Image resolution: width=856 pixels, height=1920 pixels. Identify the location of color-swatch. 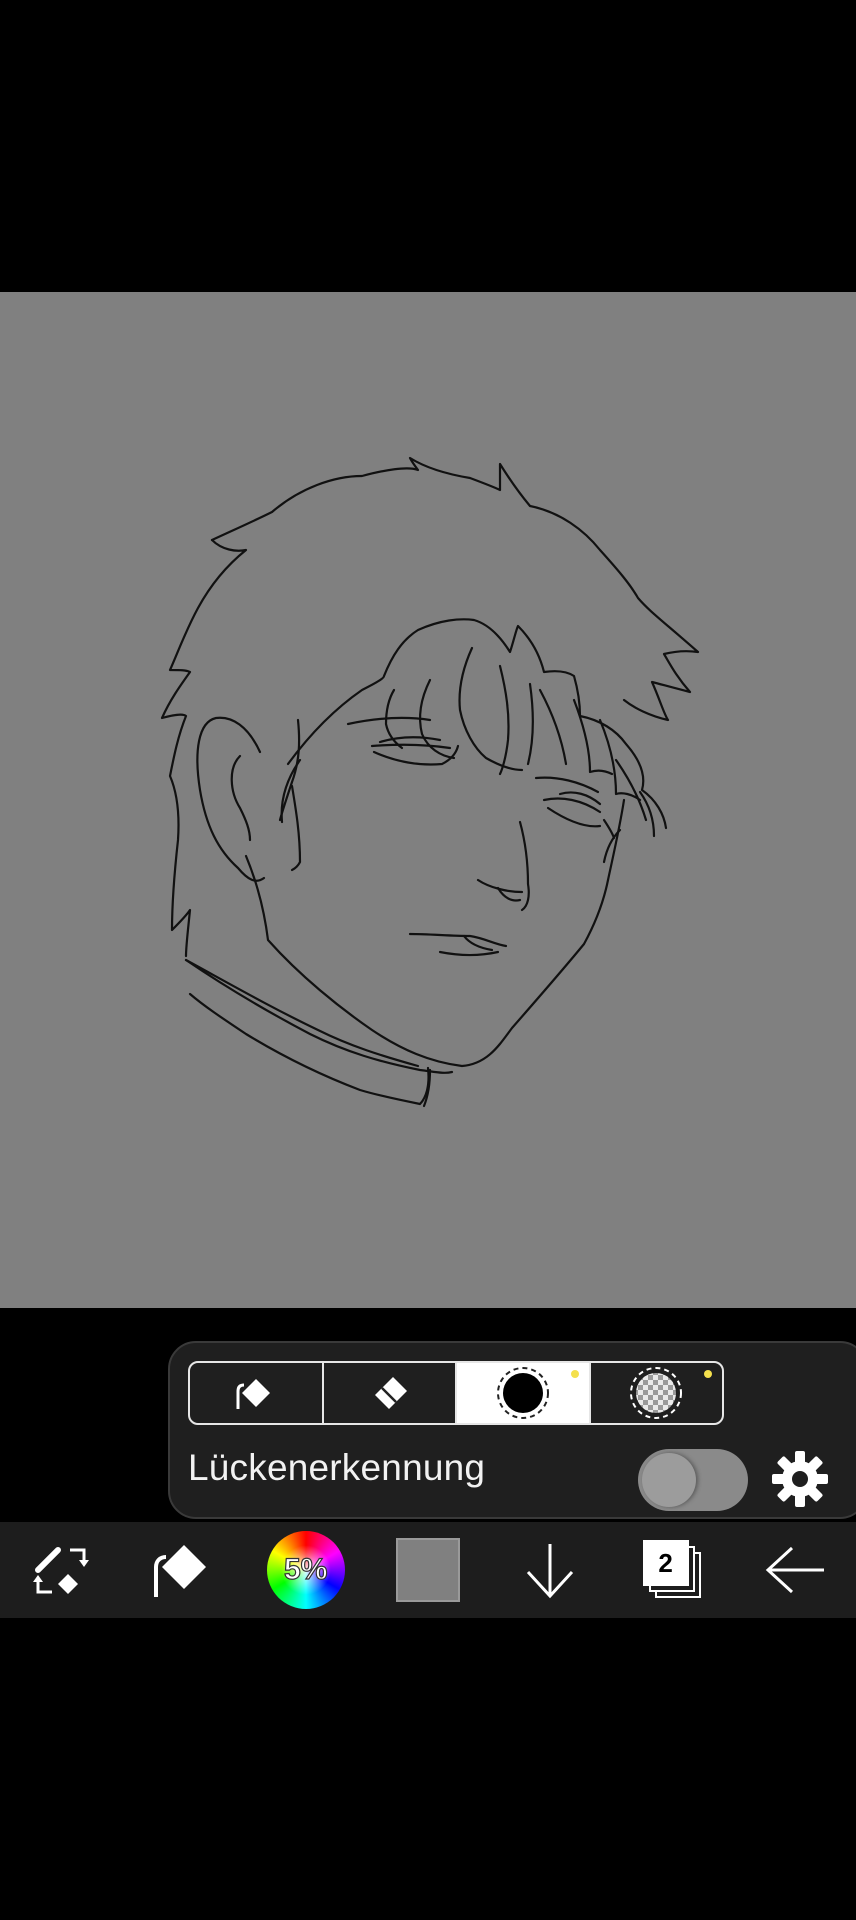
(427, 1570).